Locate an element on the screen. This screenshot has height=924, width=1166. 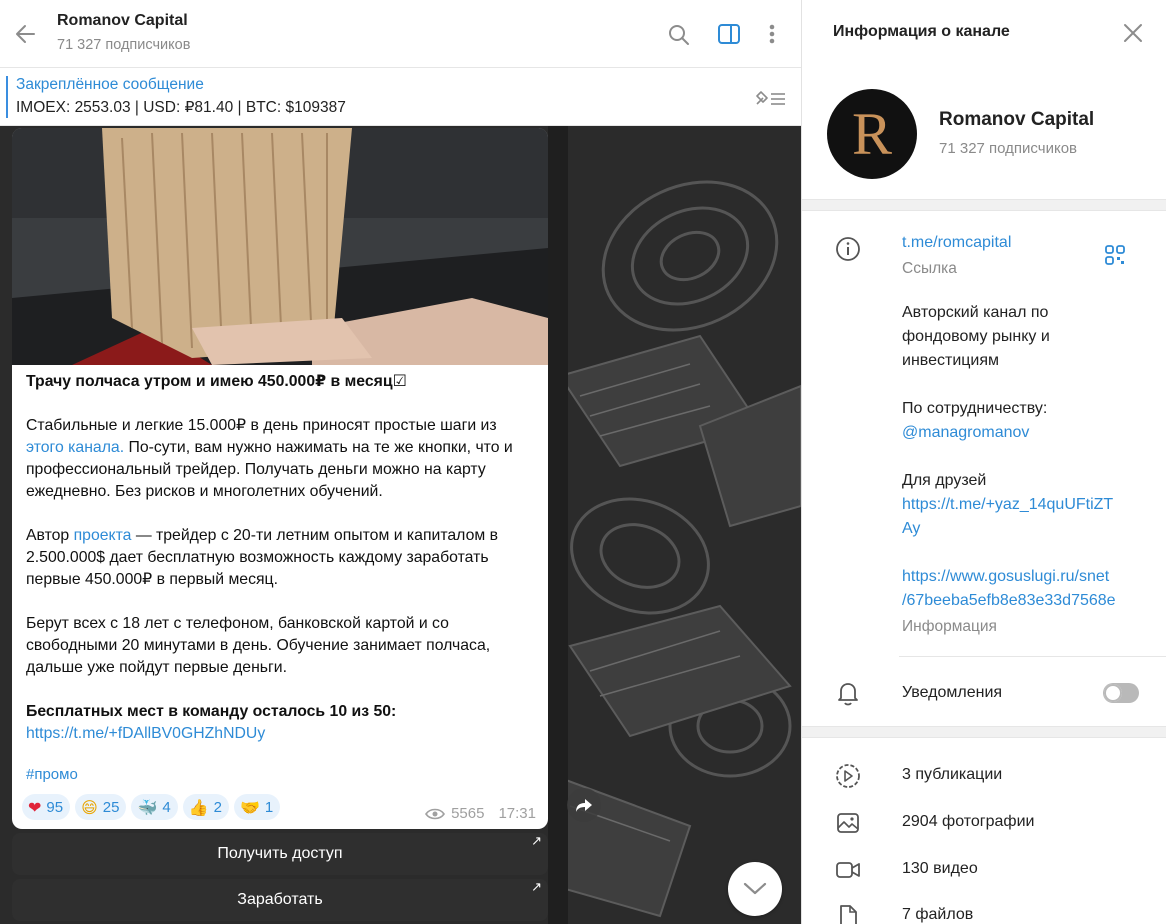
friends-label: Для друзей is located at coordinates (944, 480).